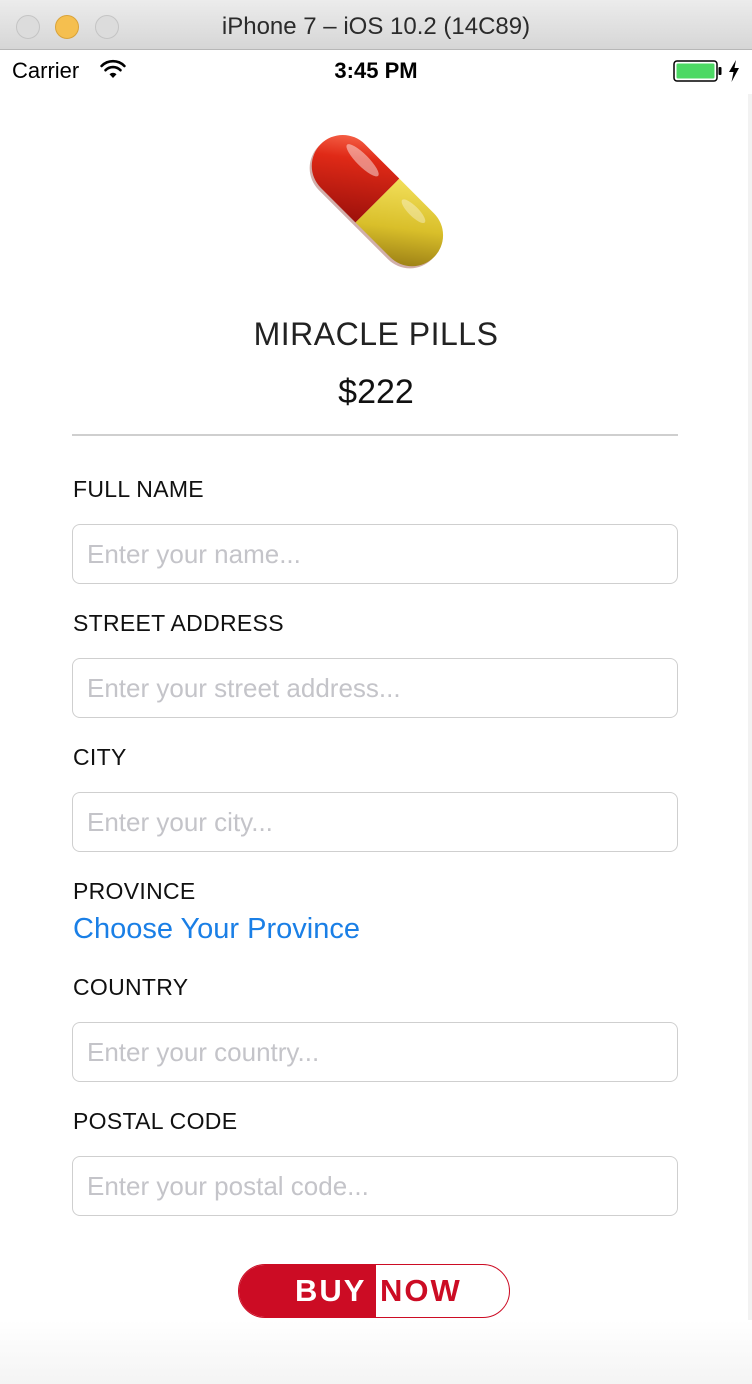 The height and width of the screenshot is (1384, 752). Describe the element at coordinates (375, 1186) in the screenshot. I see `postal-code-field` at that location.